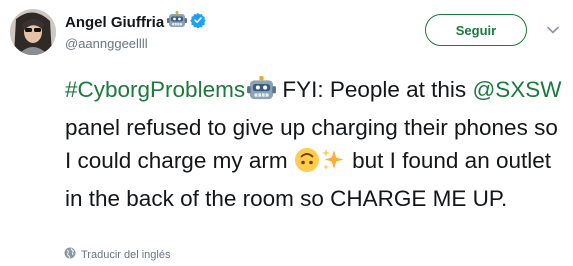 The height and width of the screenshot is (266, 573). Describe the element at coordinates (307, 164) in the screenshot. I see `upside-down-face-icon` at that location.